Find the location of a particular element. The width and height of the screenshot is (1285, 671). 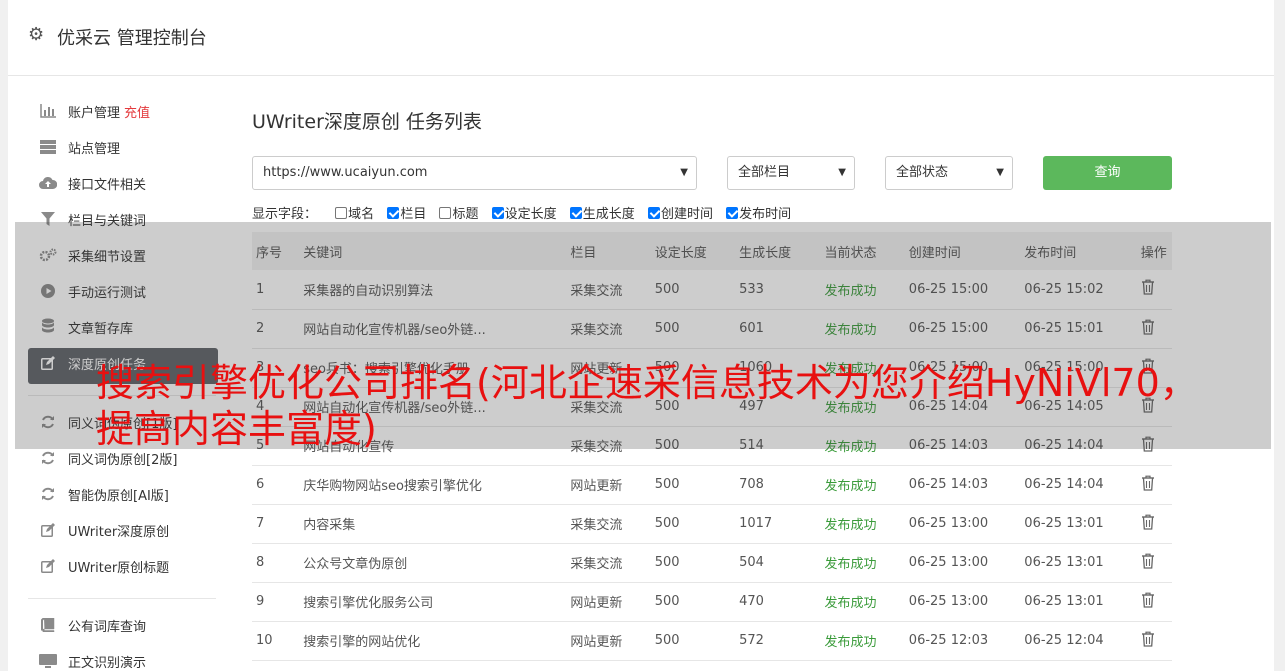

table-cell: 9 is located at coordinates (276, 602).